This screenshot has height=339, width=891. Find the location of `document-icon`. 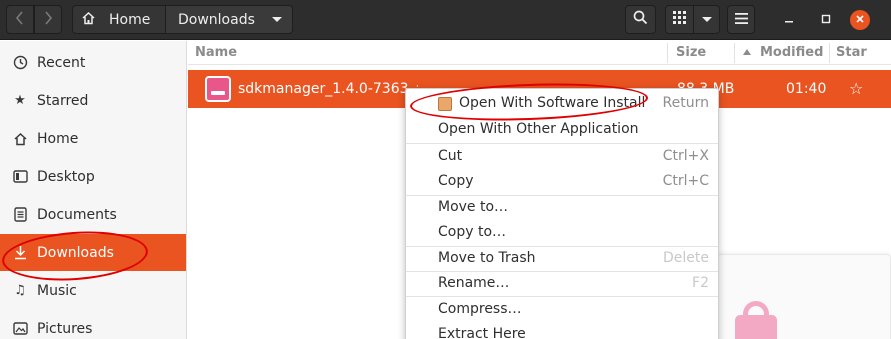

document-icon is located at coordinates (20, 215).